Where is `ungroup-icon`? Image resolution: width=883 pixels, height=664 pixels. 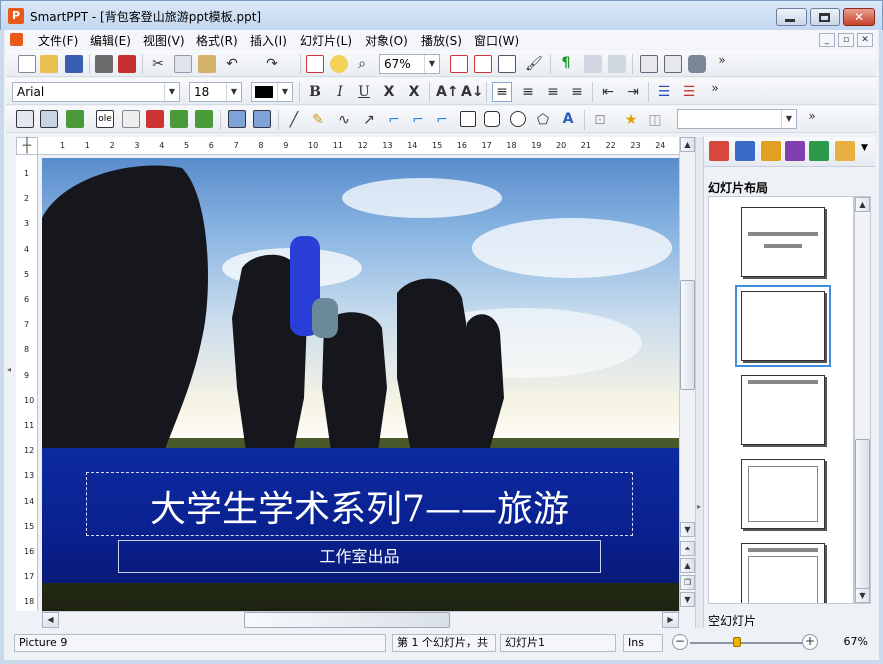
ungroup-icon is located at coordinates (262, 119).